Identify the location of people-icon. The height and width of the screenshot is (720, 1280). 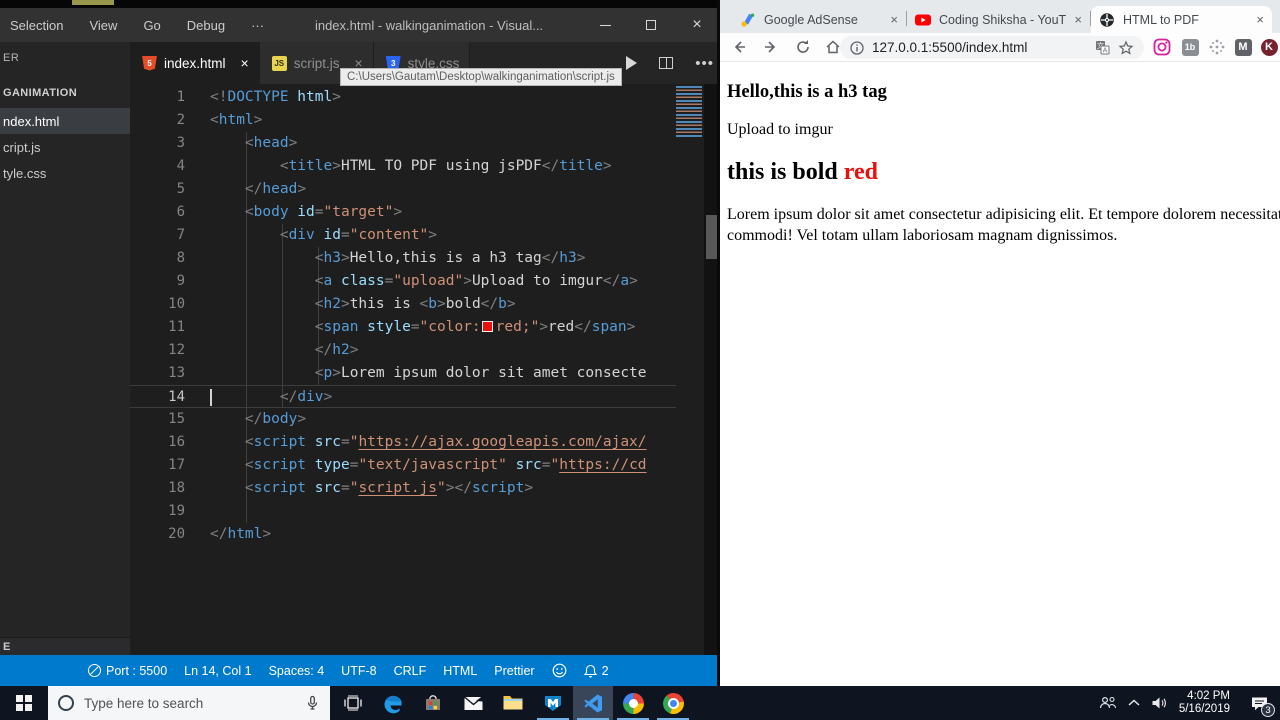
(1108, 703).